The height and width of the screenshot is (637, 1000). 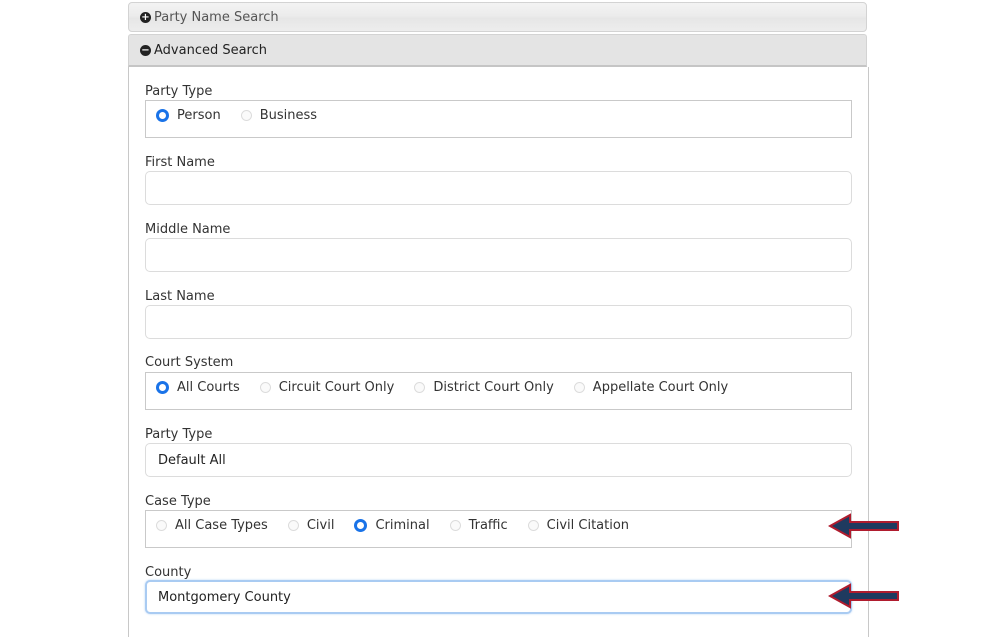 I want to click on radio-label: All Courts, so click(x=208, y=387).